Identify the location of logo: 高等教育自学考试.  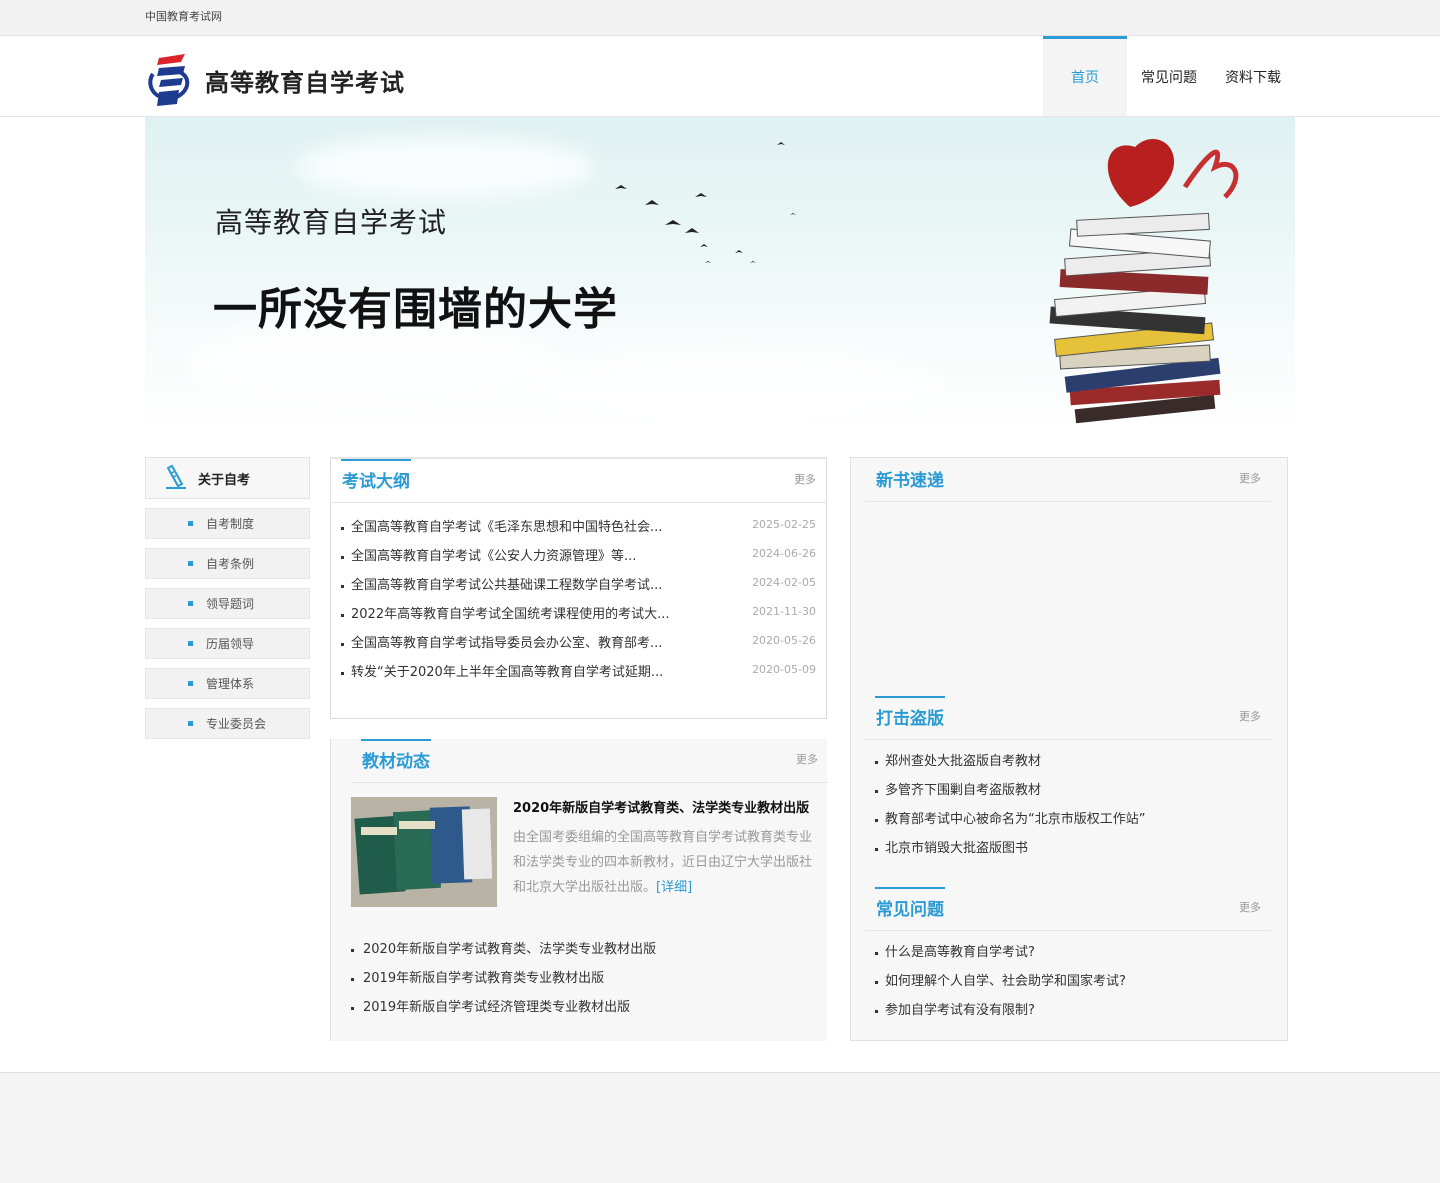
(275, 80).